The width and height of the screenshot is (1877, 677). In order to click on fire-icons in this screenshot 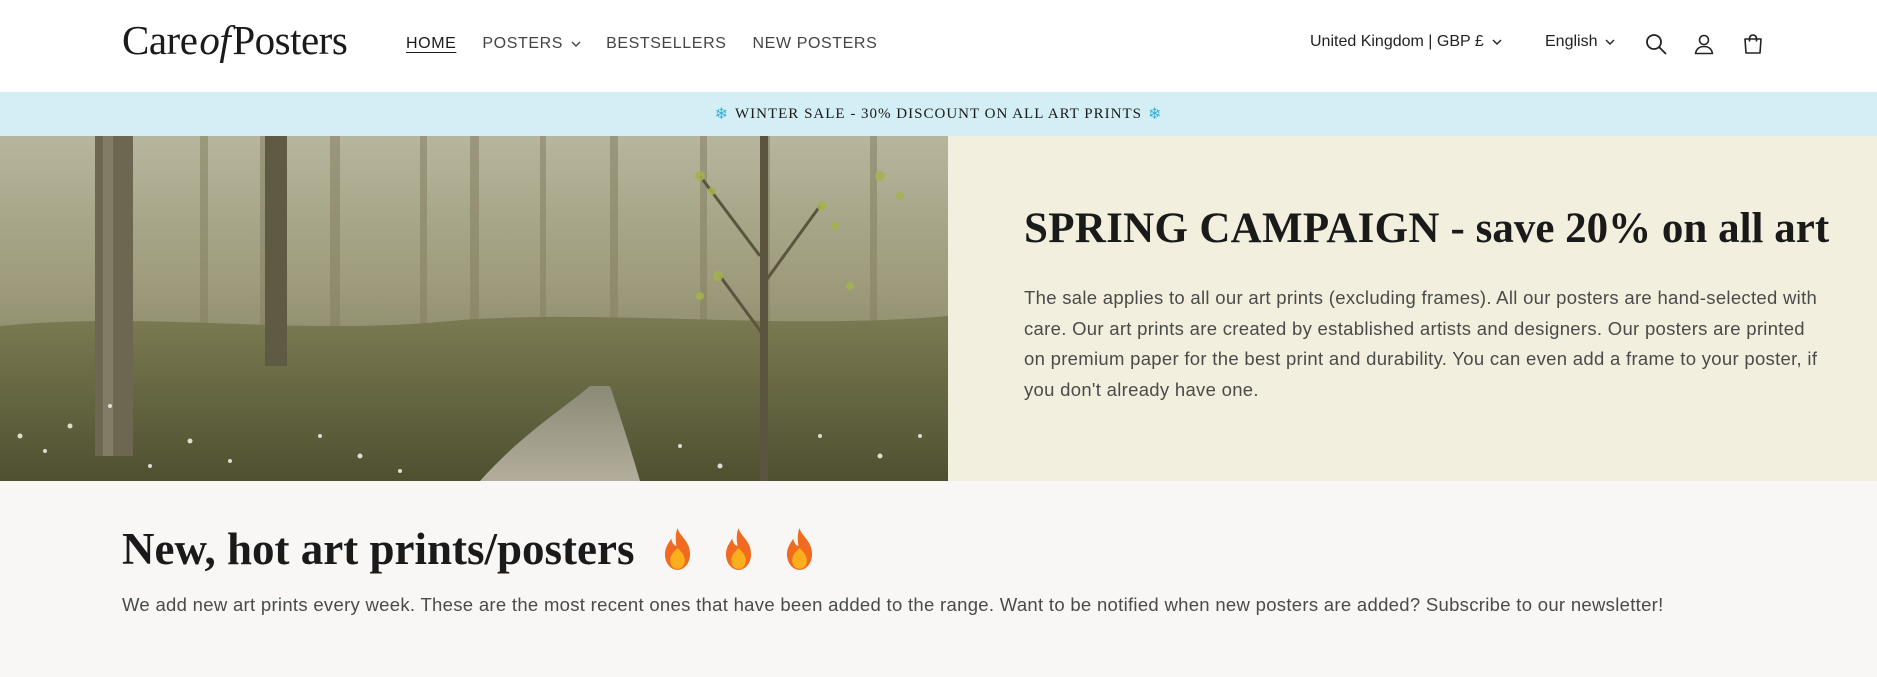, I will do `click(738, 549)`.